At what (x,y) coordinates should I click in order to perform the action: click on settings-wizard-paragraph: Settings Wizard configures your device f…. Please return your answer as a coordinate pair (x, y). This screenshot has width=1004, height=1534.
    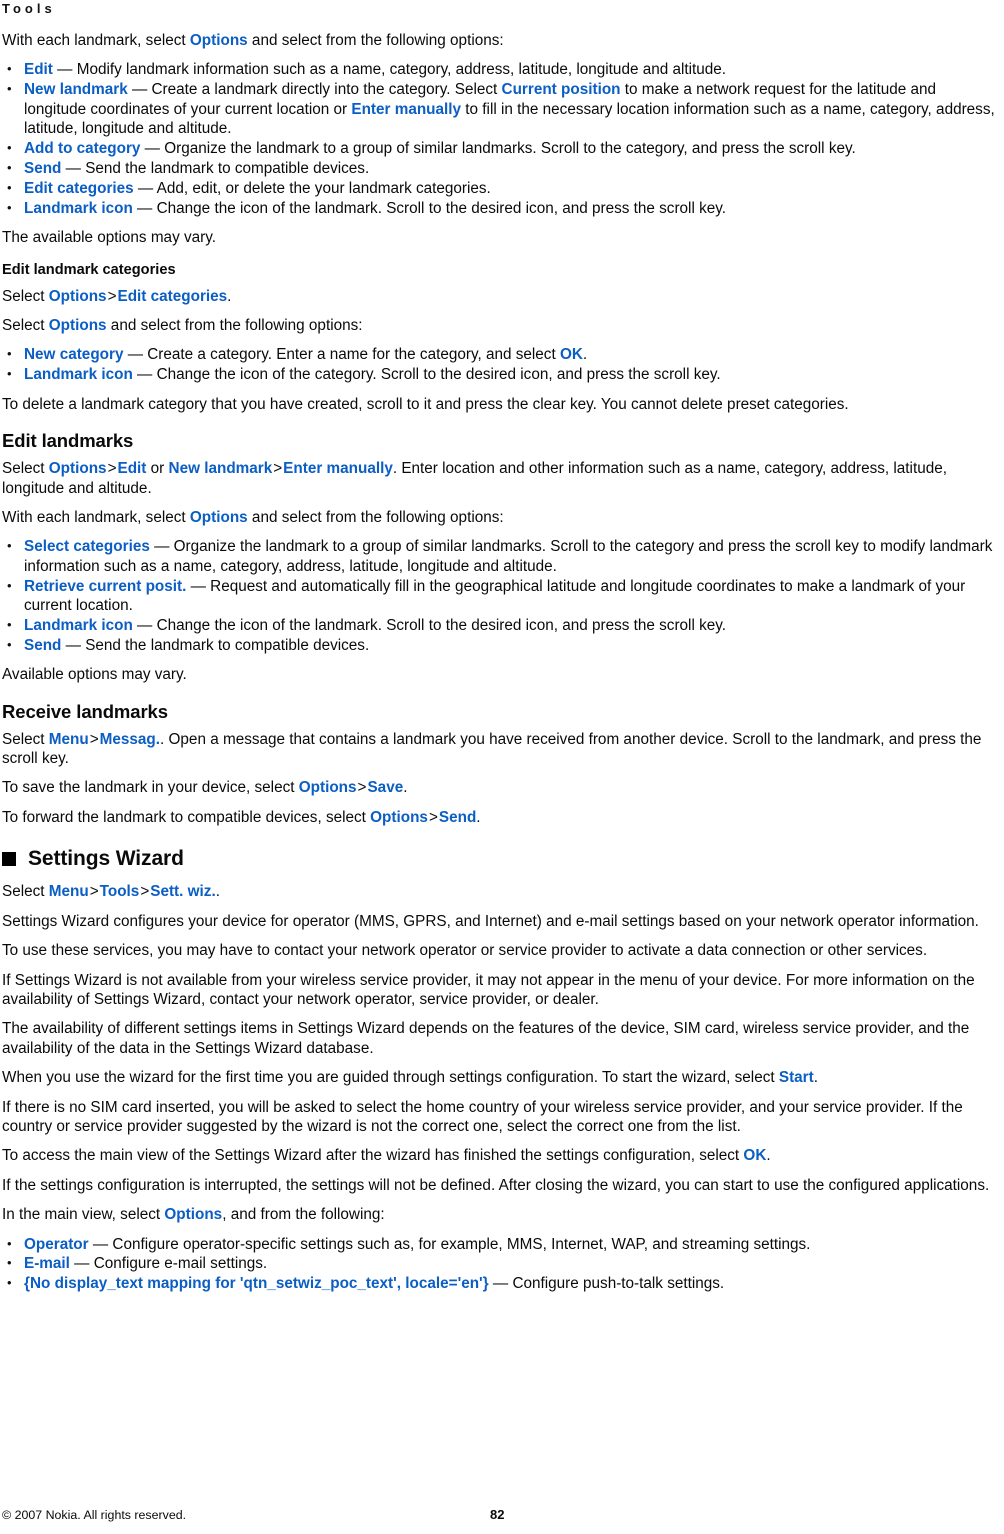
    Looking at the image, I should click on (490, 921).